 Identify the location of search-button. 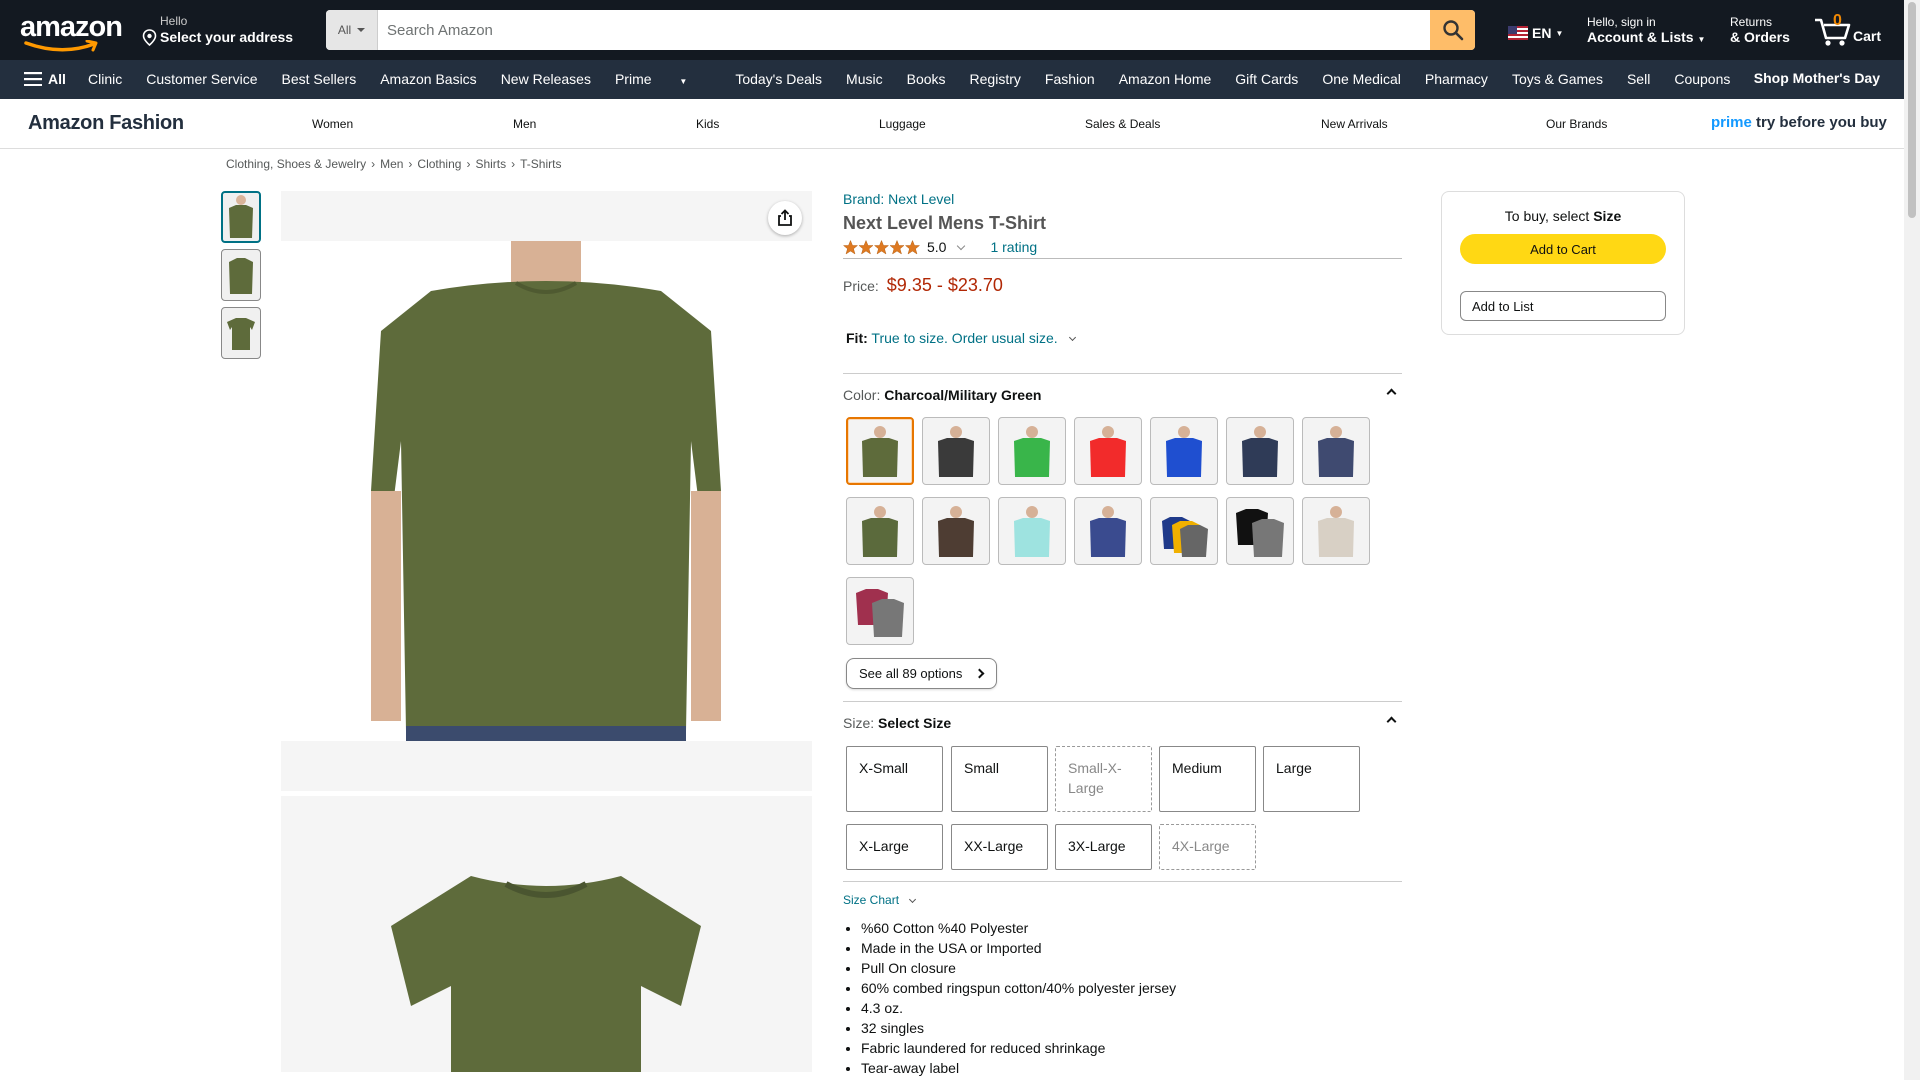
(1452, 30).